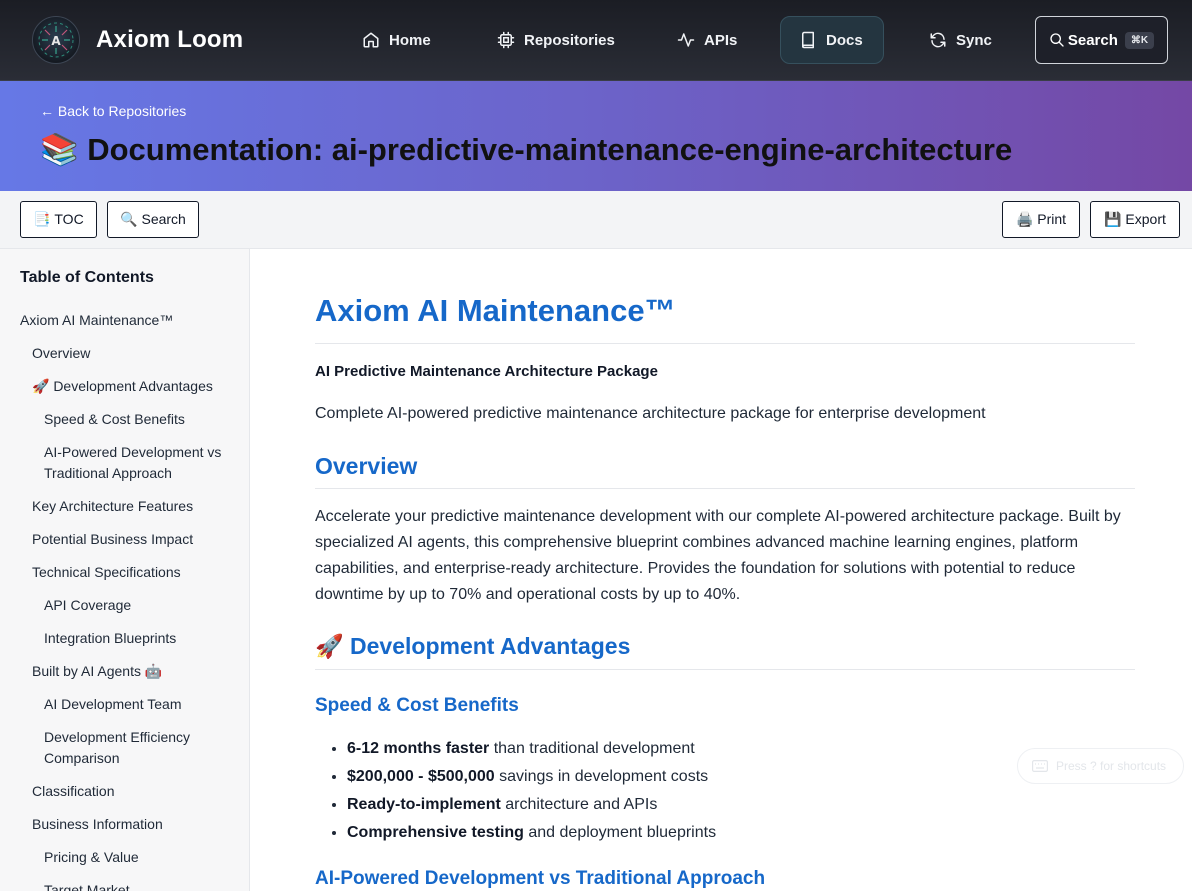 This screenshot has height=891, width=1192. I want to click on toc-item: Development Efficiency Comparison, so click(124, 748).